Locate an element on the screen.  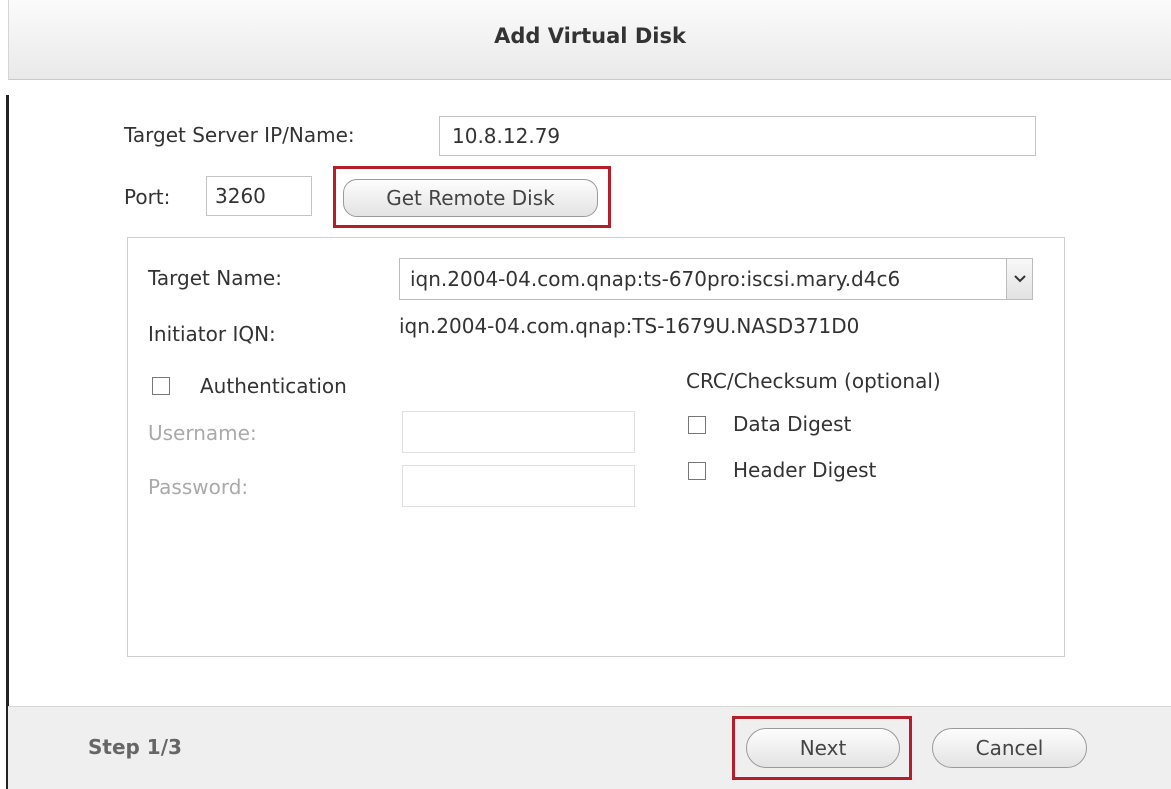
data-digest-checkbox is located at coordinates (697, 425).